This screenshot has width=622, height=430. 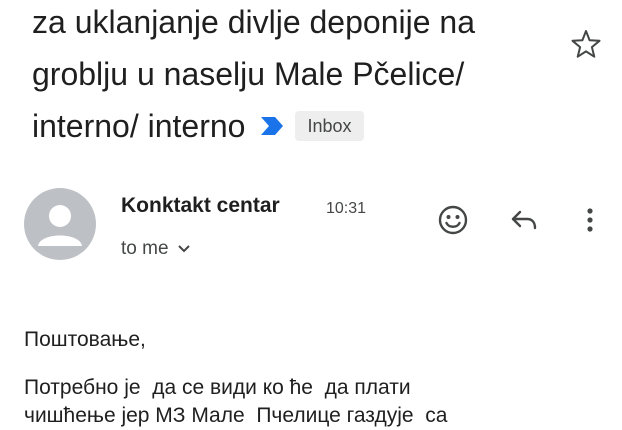 What do you see at coordinates (292, 126) in the screenshot?
I see `subject-line-3-row: interno/ interno Inbox` at bounding box center [292, 126].